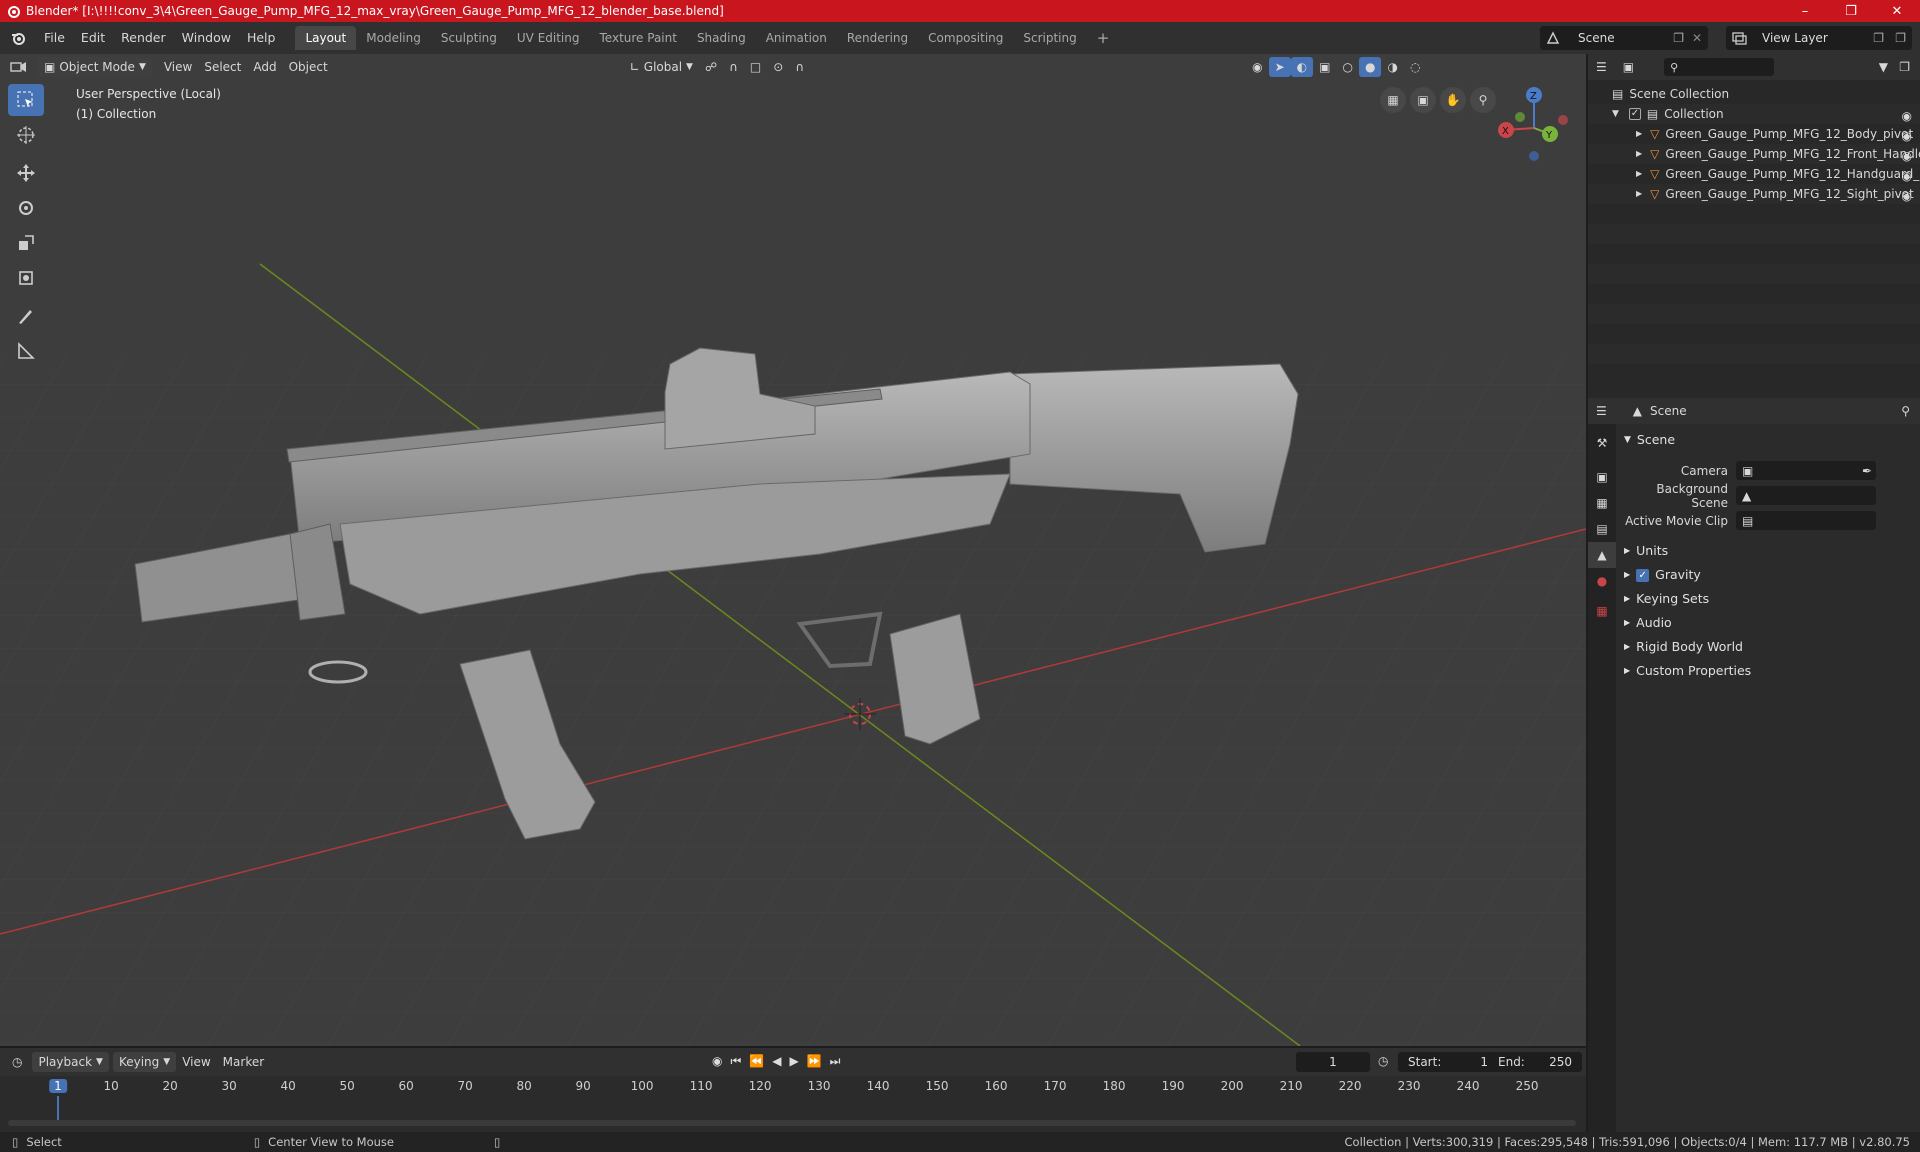 The height and width of the screenshot is (1152, 1920). What do you see at coordinates (1867, 471) in the screenshot?
I see `eyedropper-icon: ✒` at bounding box center [1867, 471].